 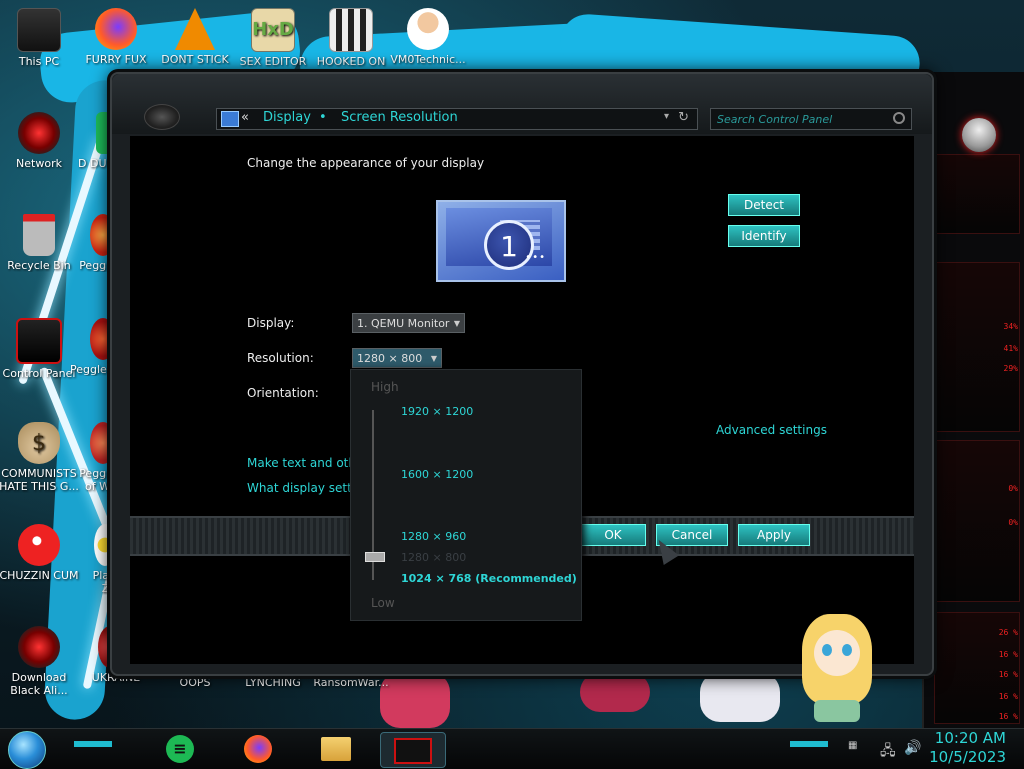 What do you see at coordinates (287, 117) in the screenshot?
I see `breadcrumb-display: Display` at bounding box center [287, 117].